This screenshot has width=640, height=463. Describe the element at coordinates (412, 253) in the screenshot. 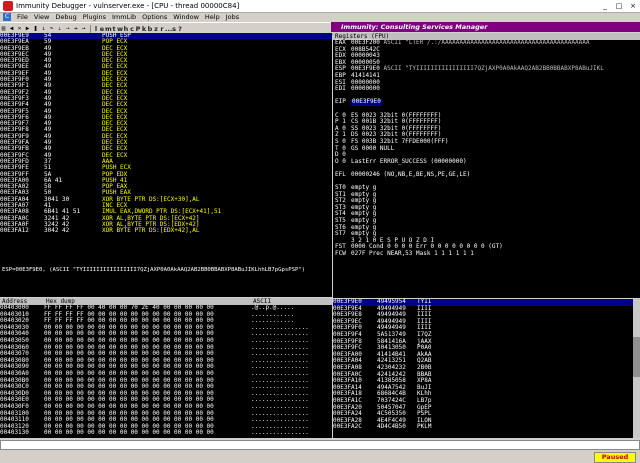

I see `register-value: 027F Prec NEAR,53 Mask 1 1 1 1 1 1` at that location.